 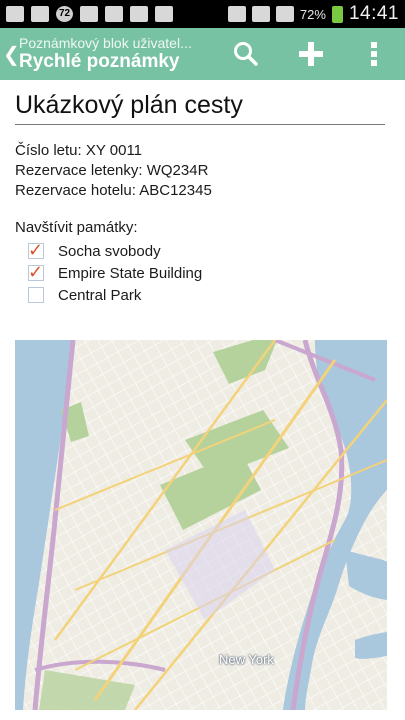 What do you see at coordinates (99, 61) in the screenshot?
I see `section-title: Rychlé poznámky` at bounding box center [99, 61].